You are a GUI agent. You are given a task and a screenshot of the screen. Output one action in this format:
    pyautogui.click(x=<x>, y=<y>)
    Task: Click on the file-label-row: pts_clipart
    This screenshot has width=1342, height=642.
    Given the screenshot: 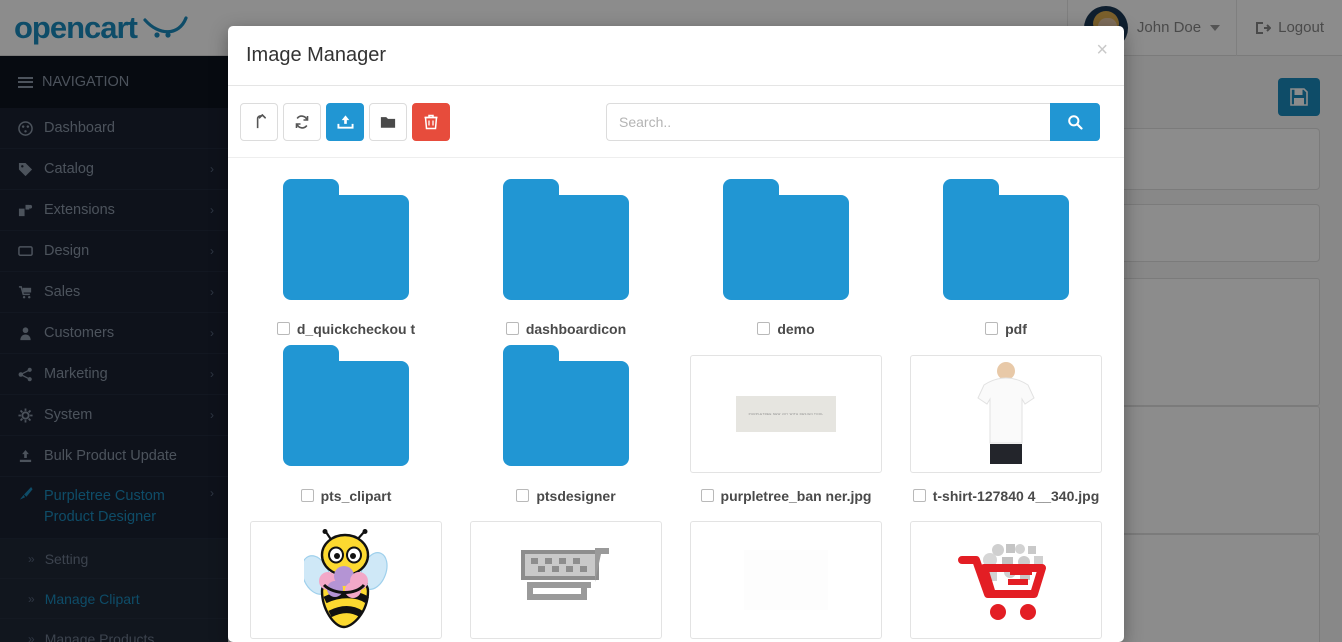 What is the action you would take?
    pyautogui.click(x=346, y=496)
    